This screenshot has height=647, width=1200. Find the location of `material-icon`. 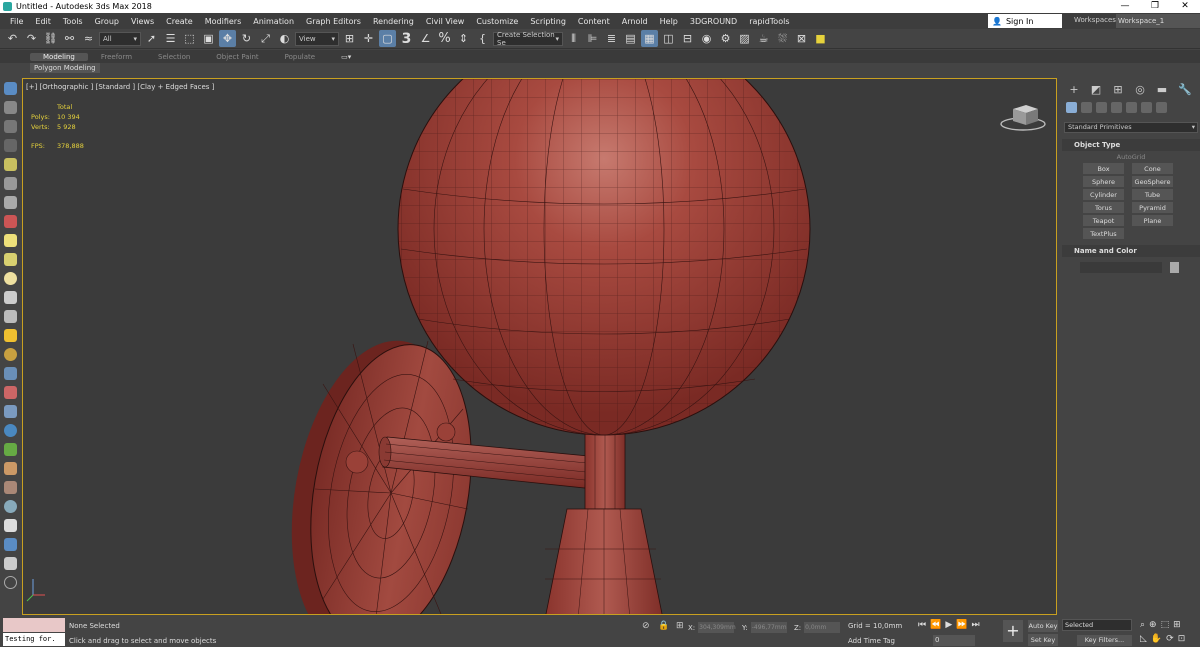

material-icon is located at coordinates (10, 487).